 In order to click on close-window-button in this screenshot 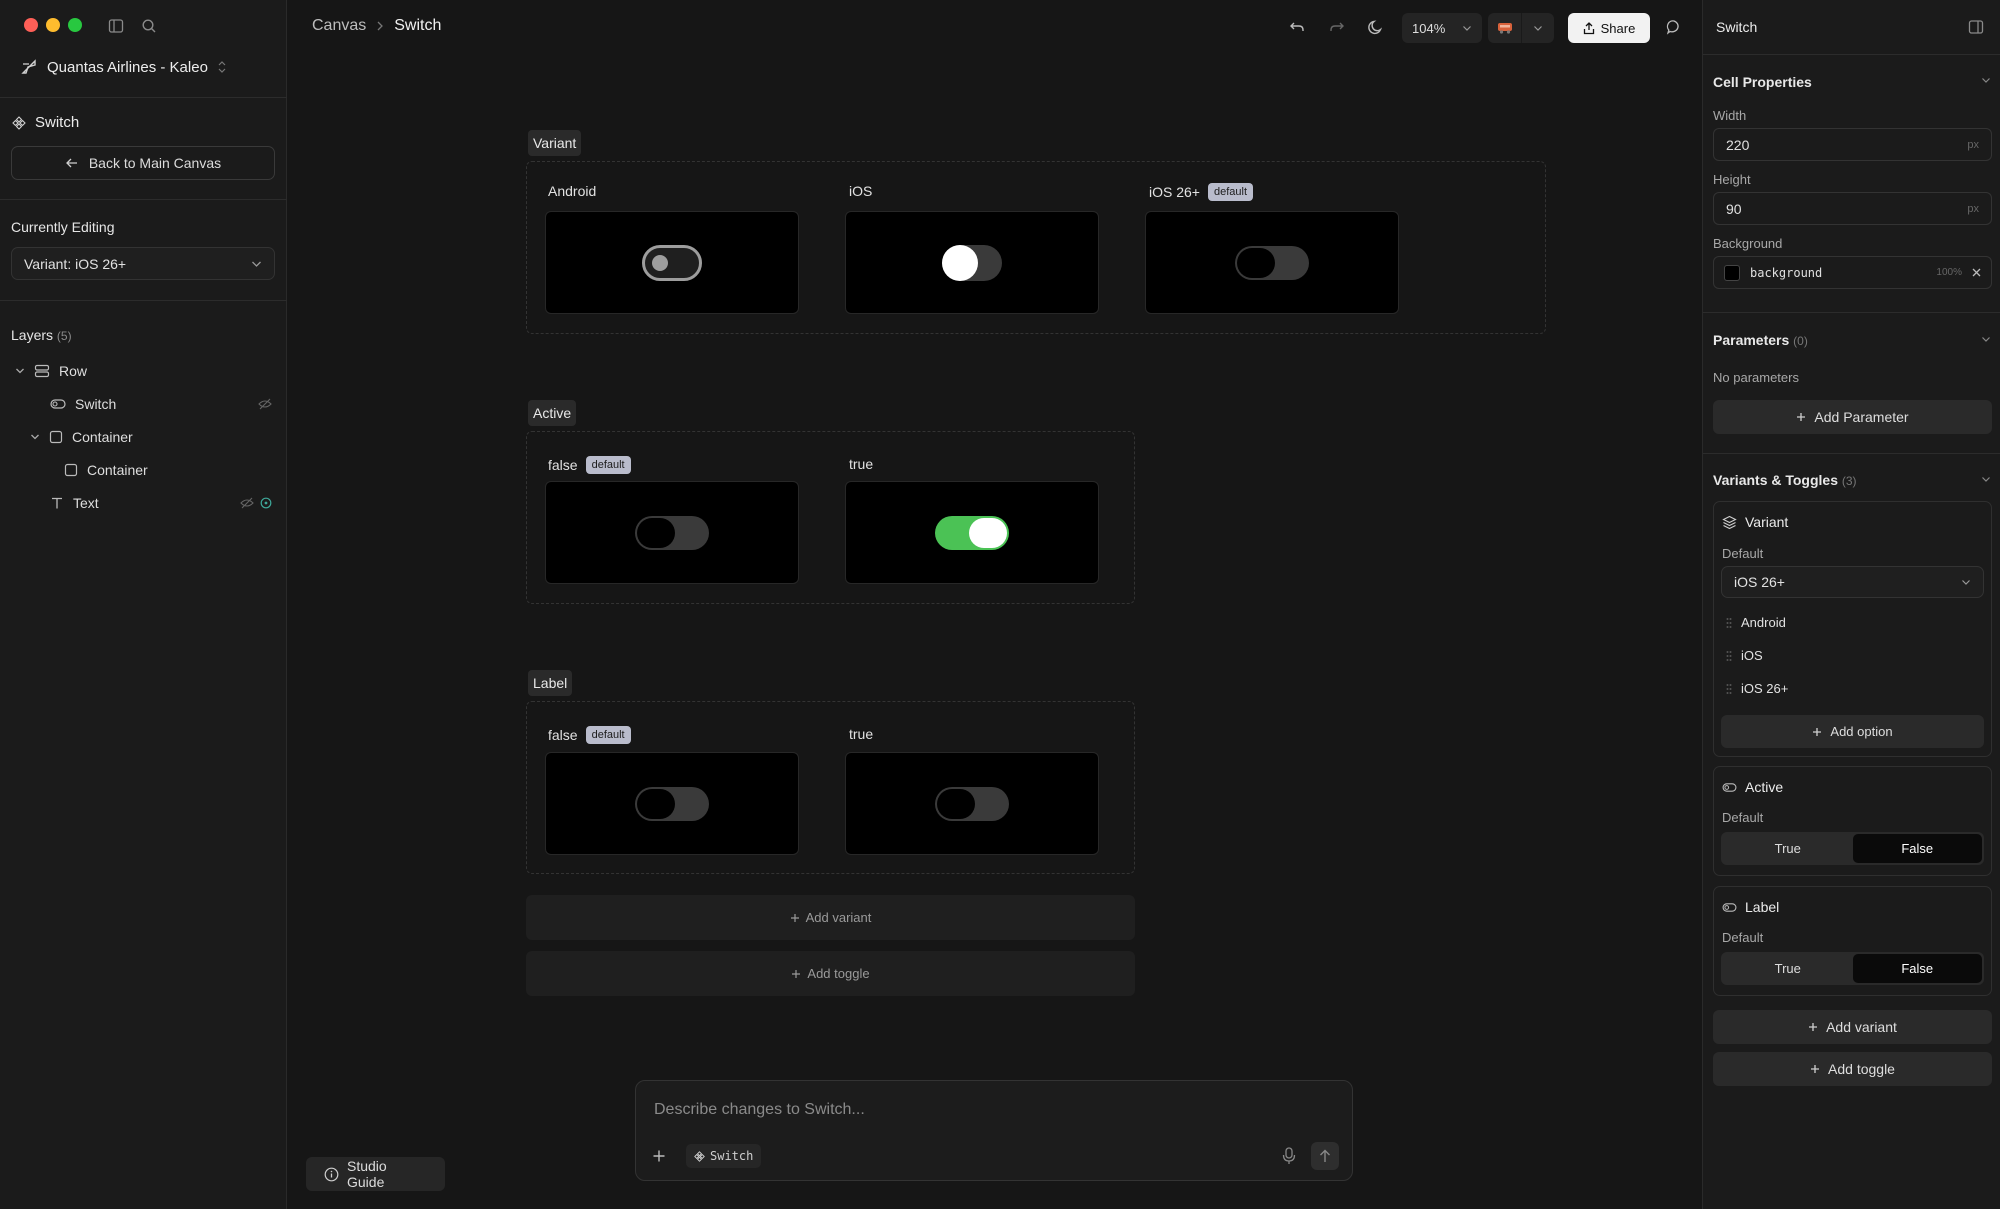, I will do `click(31, 25)`.